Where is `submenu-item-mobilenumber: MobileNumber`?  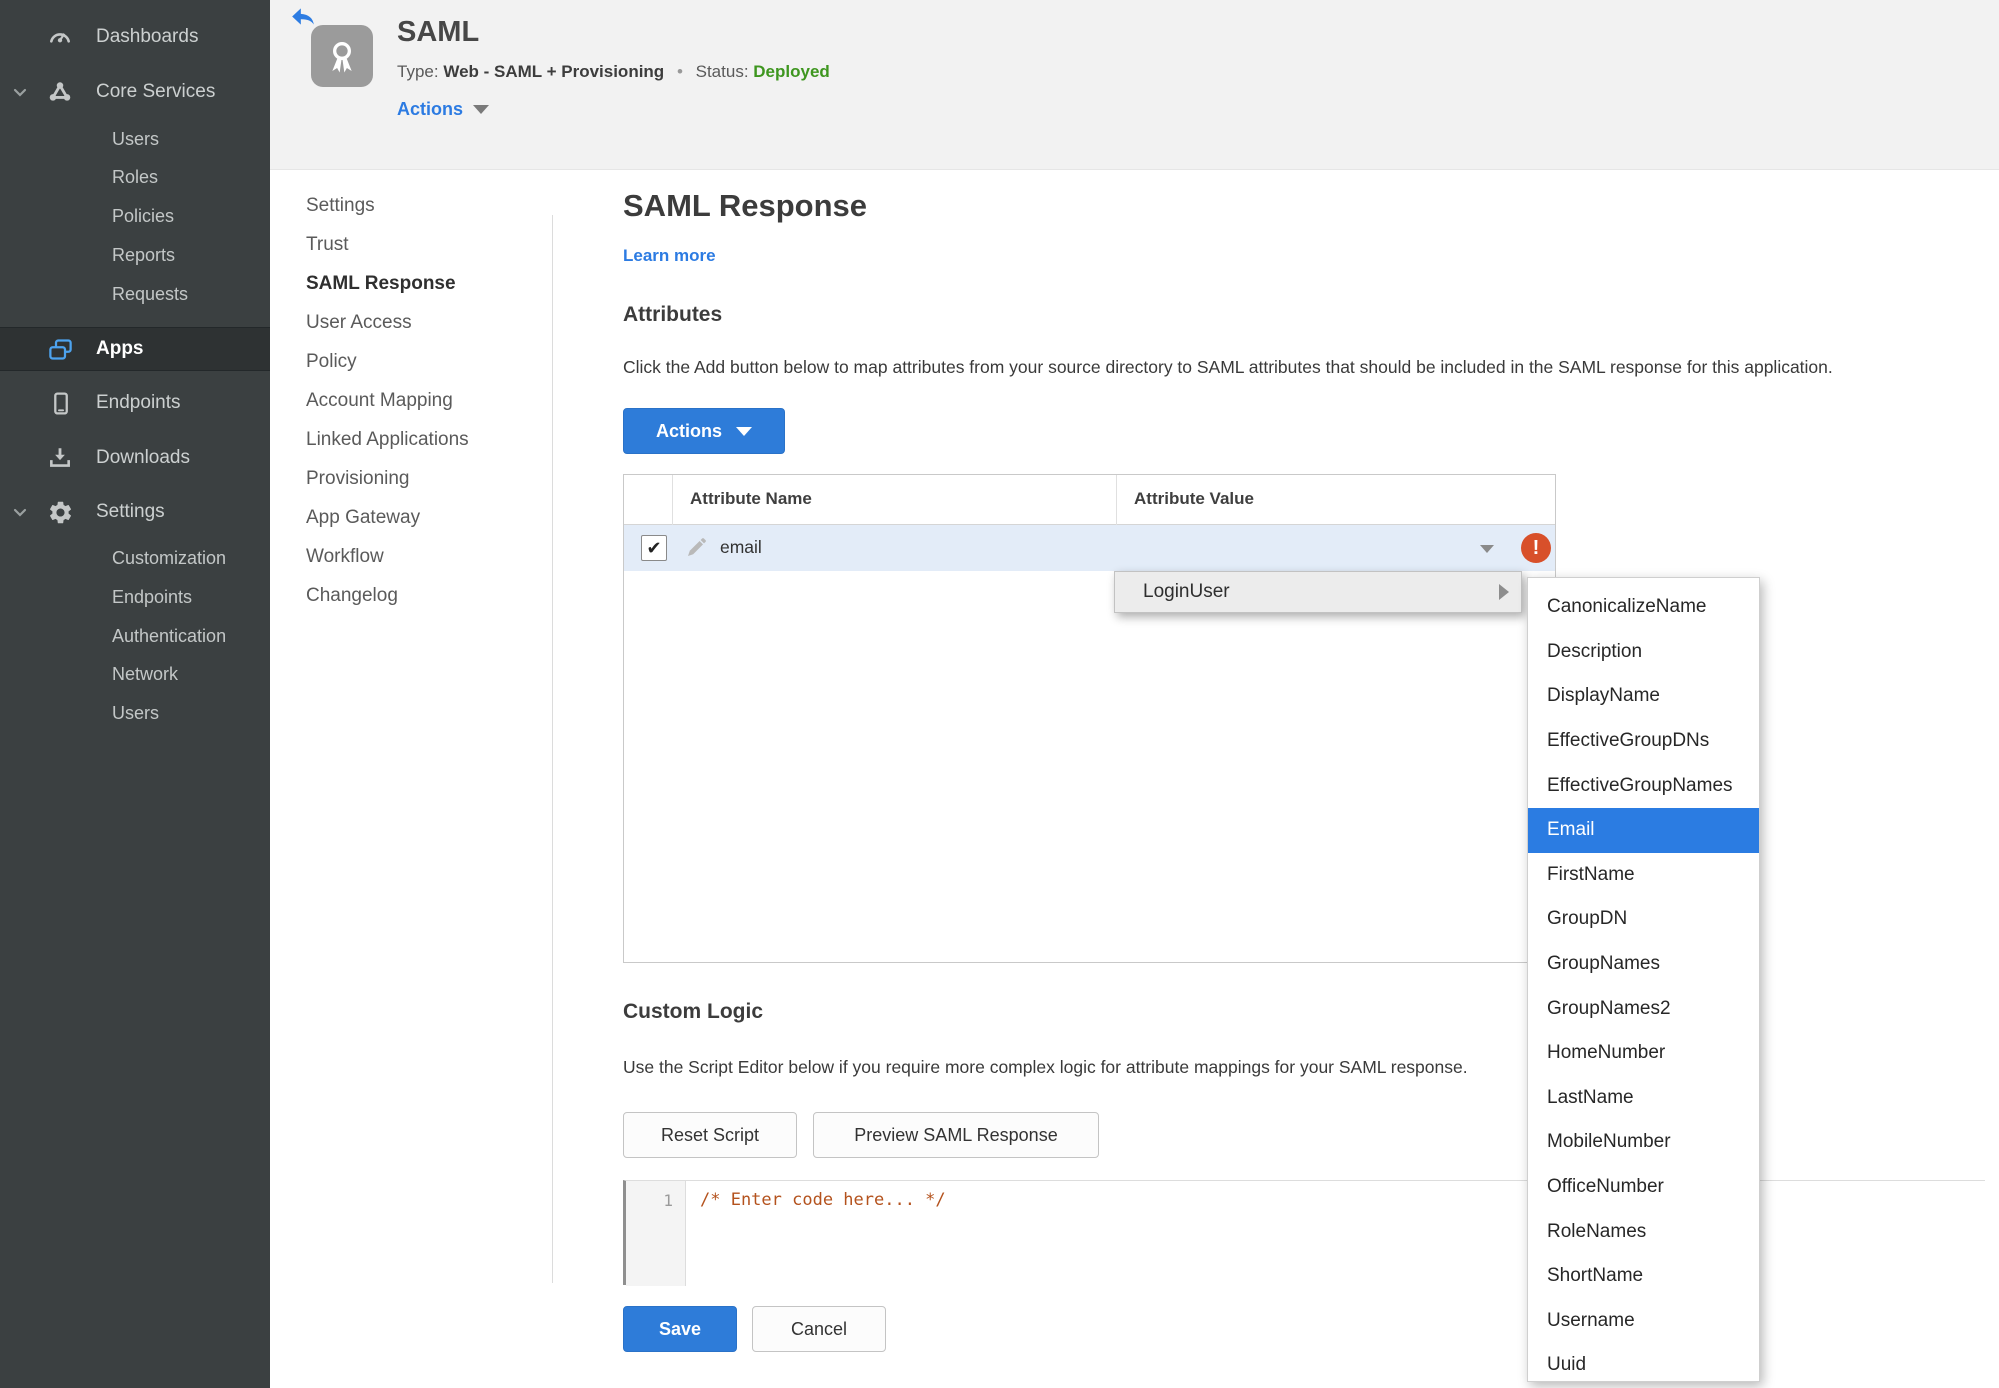
submenu-item-mobilenumber: MobileNumber is located at coordinates (1643, 1142).